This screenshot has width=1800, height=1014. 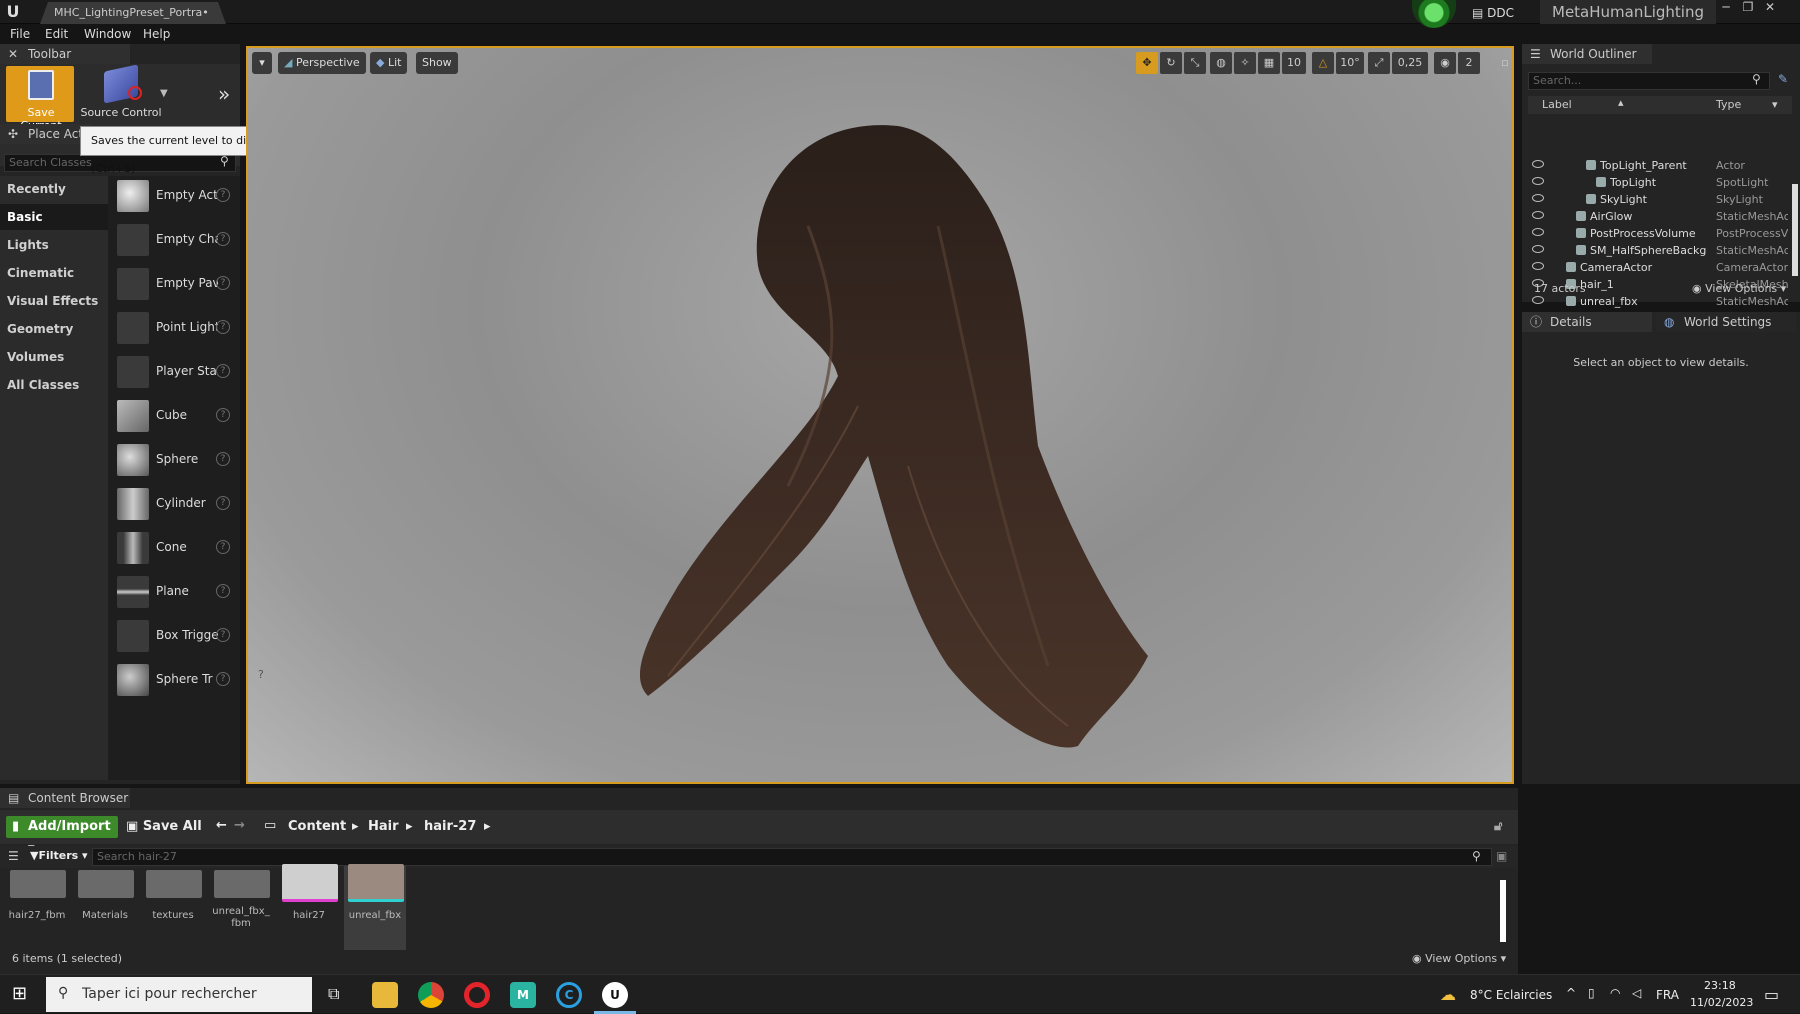 What do you see at coordinates (65, 798) in the screenshot?
I see `tab-content-browser: ▤ Content Browser` at bounding box center [65, 798].